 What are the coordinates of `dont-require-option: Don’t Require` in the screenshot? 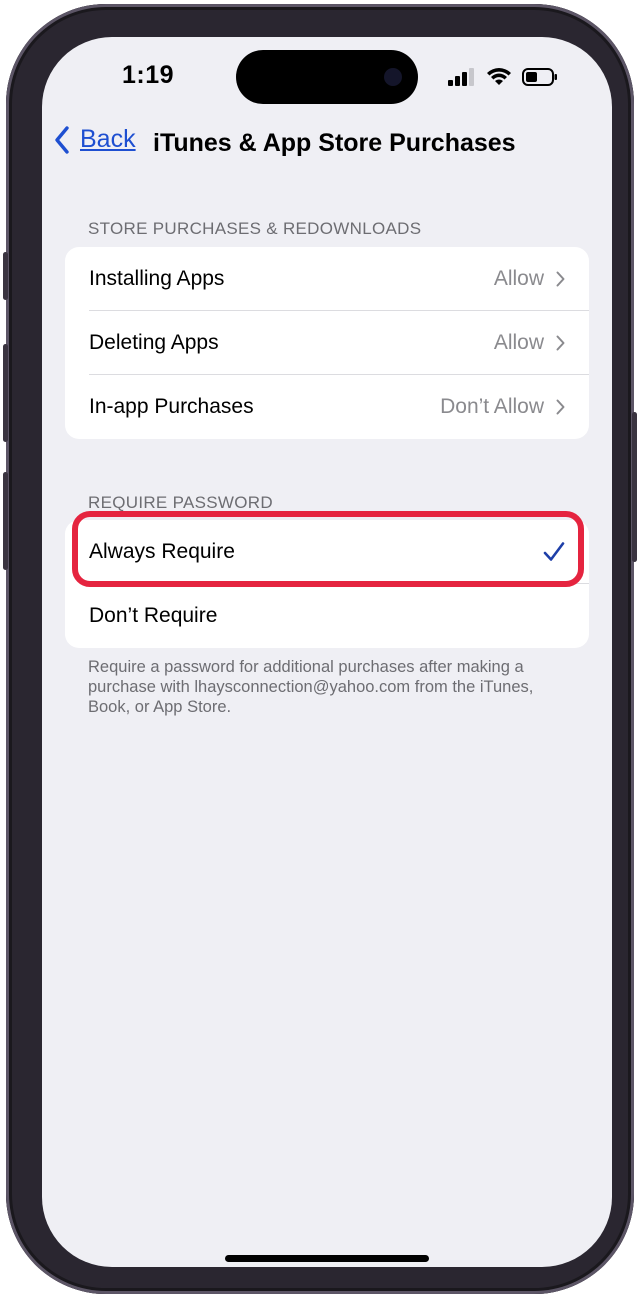 It's located at (327, 616).